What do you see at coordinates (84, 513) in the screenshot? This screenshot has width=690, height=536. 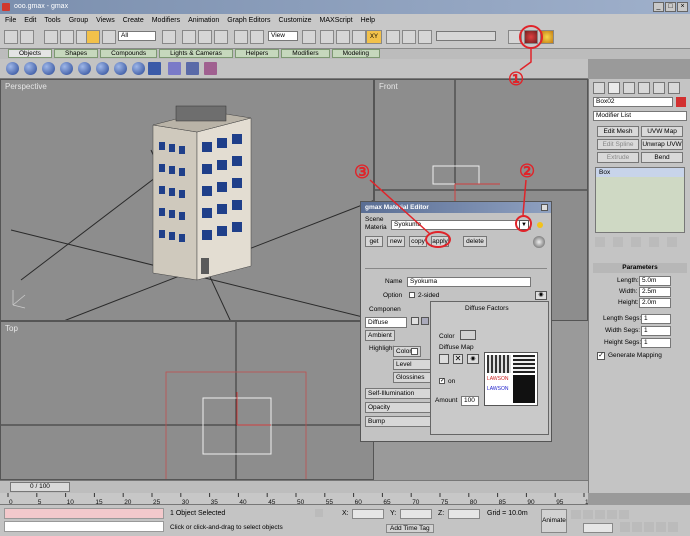 I see `maxscript-listener` at bounding box center [84, 513].